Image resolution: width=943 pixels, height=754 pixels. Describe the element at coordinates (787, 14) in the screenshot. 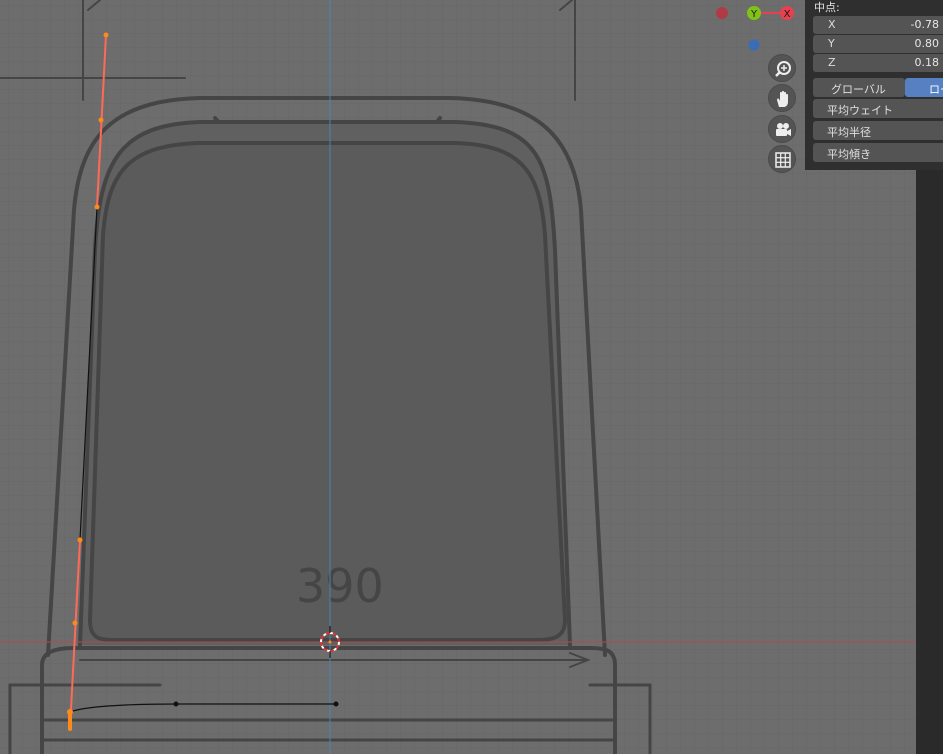

I see `x-axis-label: X` at that location.